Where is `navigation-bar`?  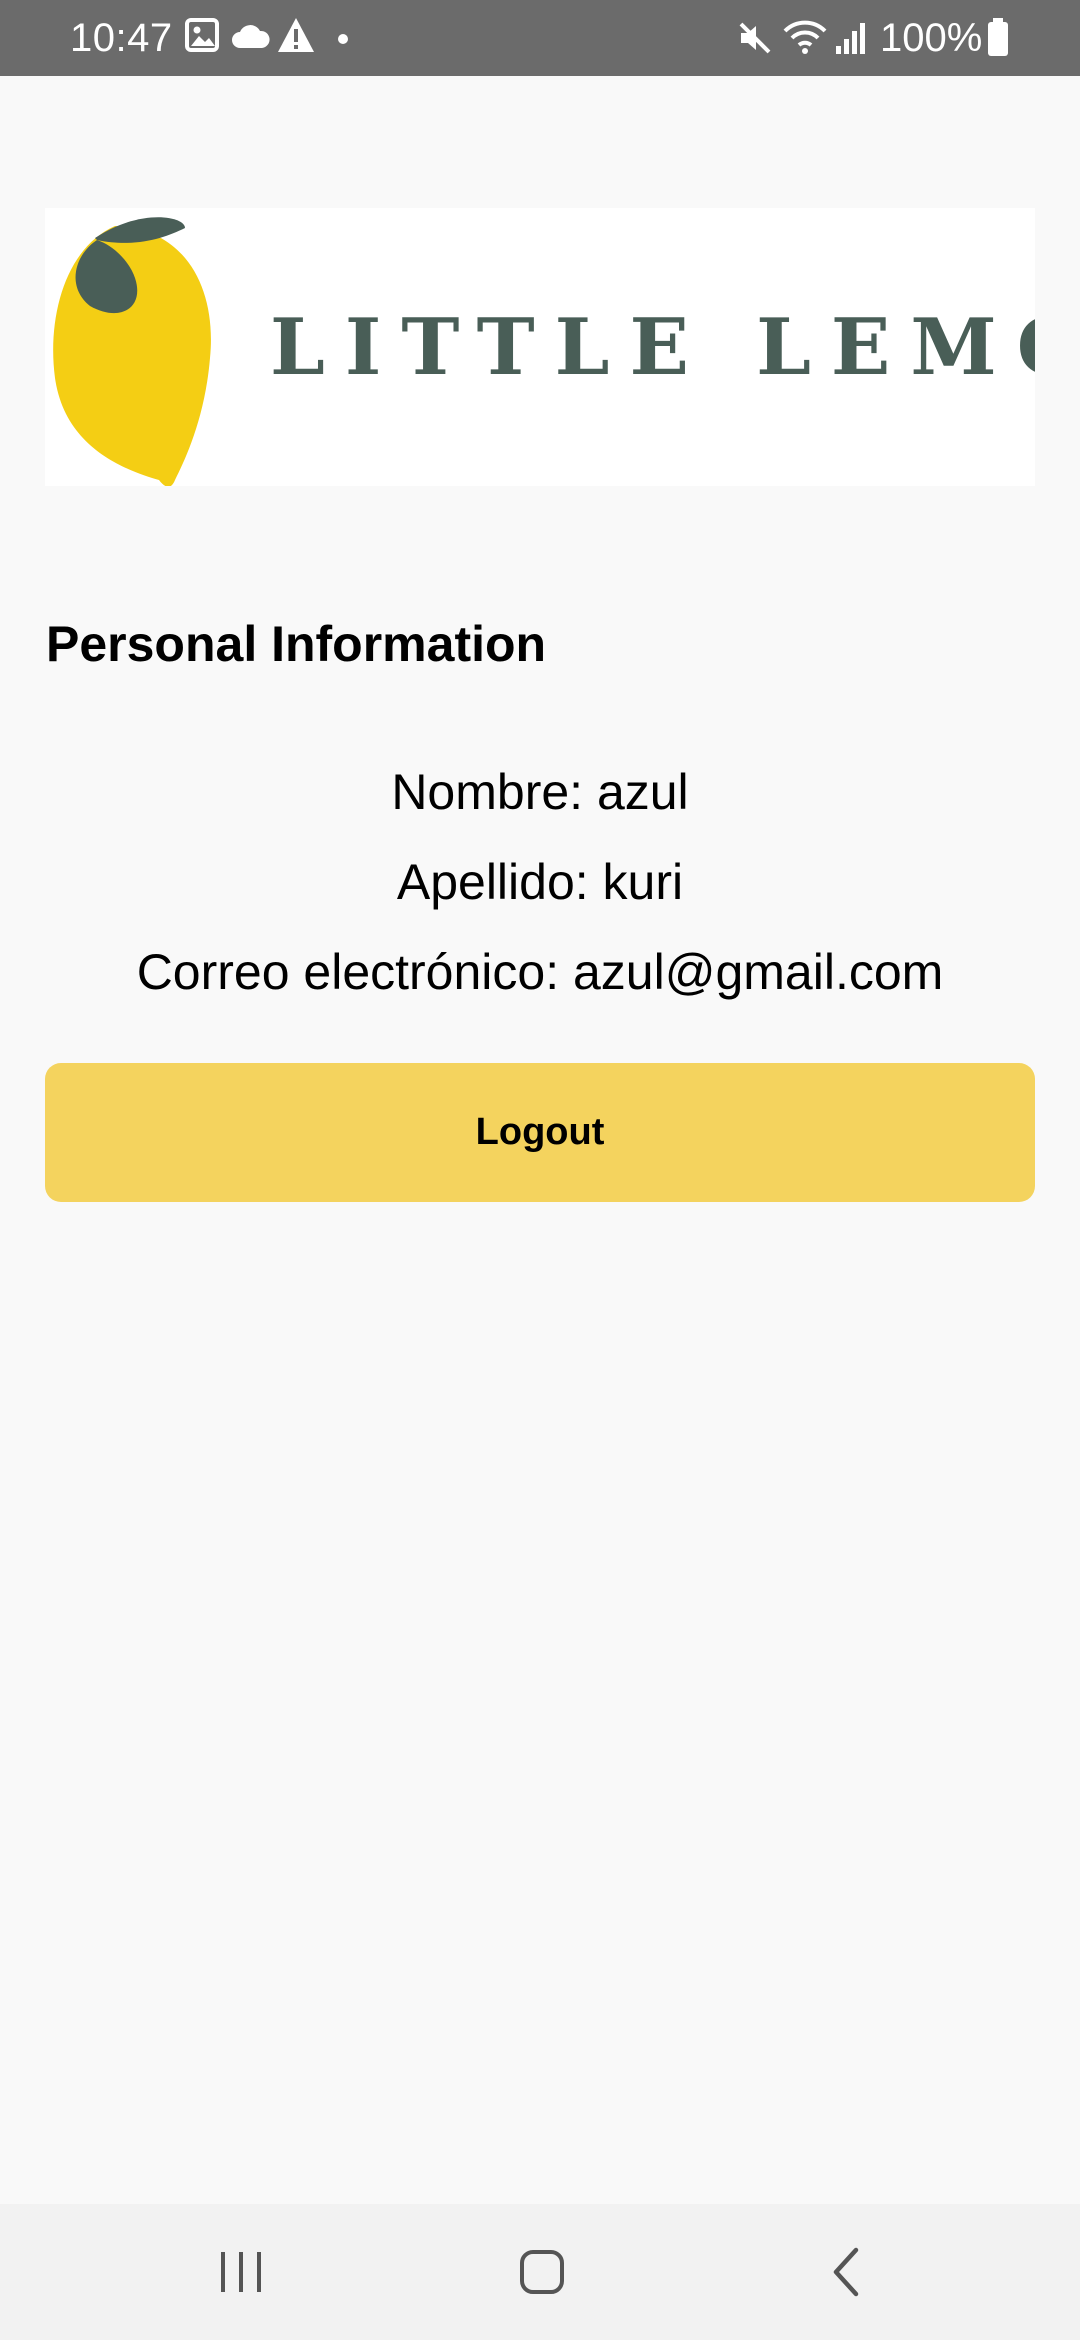 navigation-bar is located at coordinates (540, 2272).